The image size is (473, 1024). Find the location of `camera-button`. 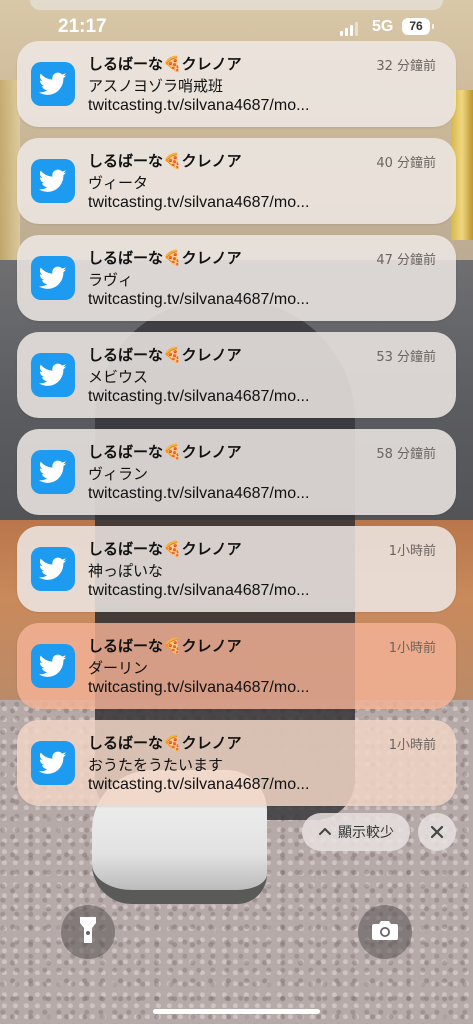

camera-button is located at coordinates (385, 932).